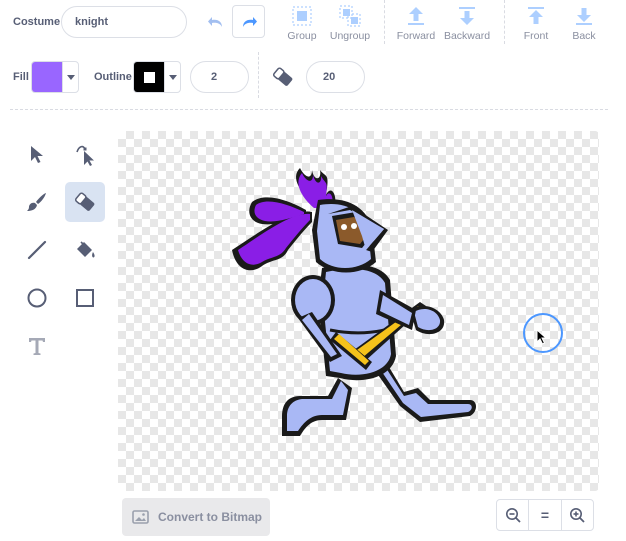 This screenshot has width=626, height=541. I want to click on zoom-out-button, so click(513, 515).